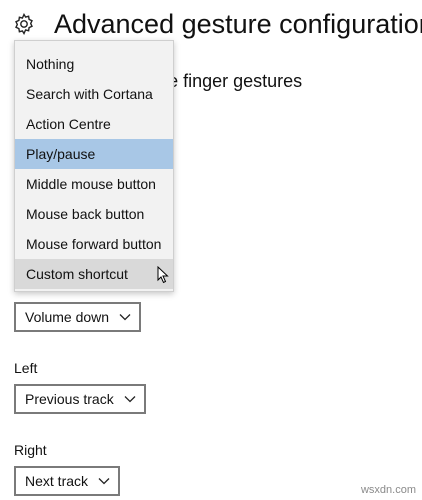  I want to click on menu-item-nothing: Nothing, so click(94, 64).